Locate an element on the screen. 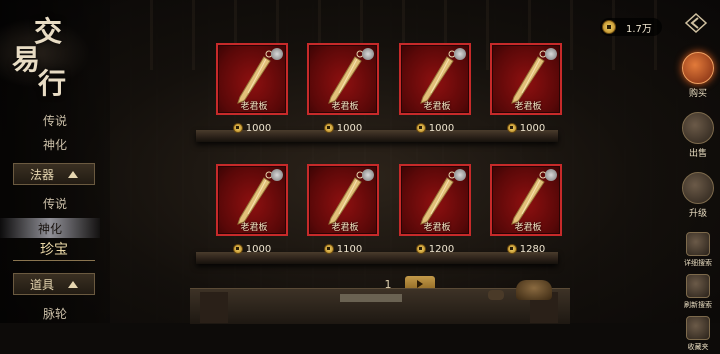 The height and width of the screenshot is (354, 720). pot-decor is located at coordinates (496, 295).